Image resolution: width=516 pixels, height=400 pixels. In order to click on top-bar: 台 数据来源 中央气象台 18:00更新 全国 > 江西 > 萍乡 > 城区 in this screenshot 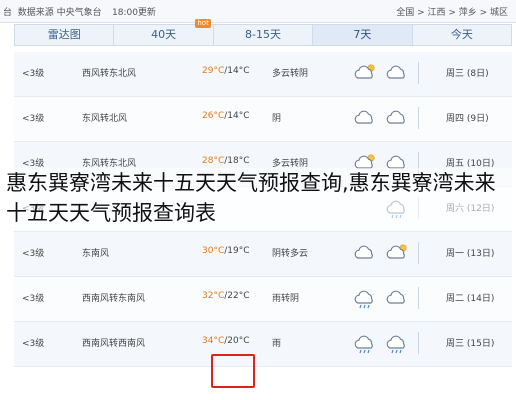, I will do `click(258, 11)`.